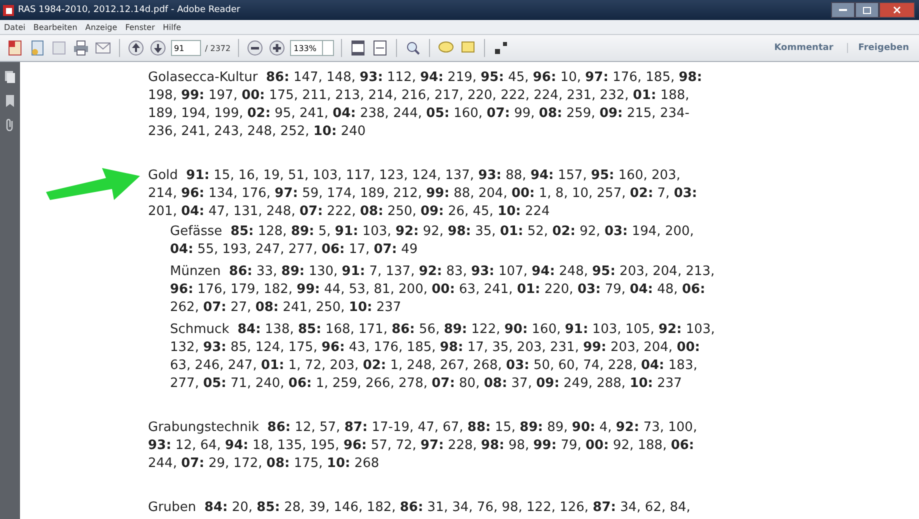  What do you see at coordinates (415, 176) in the screenshot?
I see `index-entry-line: Gold 91: 15, 16, 19, 51, 103, 117, 123, 124, 137, 93: 88, 94: 157, 95: 160, 203,` at bounding box center [415, 176].